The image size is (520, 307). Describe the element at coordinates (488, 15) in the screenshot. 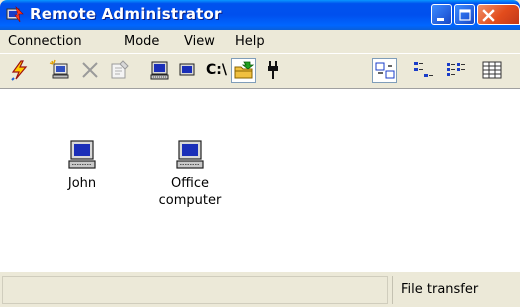

I see `close-icon` at that location.